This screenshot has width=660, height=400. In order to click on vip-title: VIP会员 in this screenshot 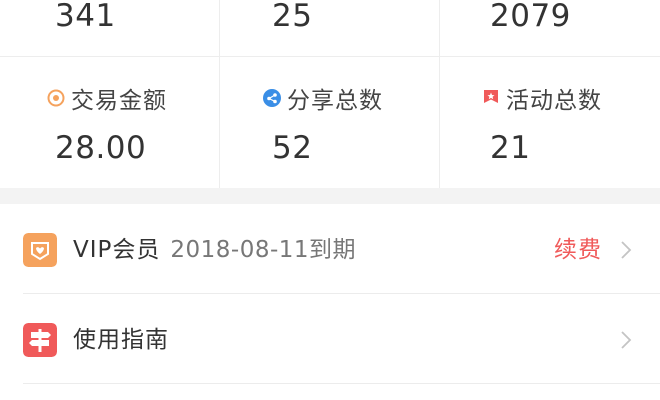, I will do `click(117, 250)`.